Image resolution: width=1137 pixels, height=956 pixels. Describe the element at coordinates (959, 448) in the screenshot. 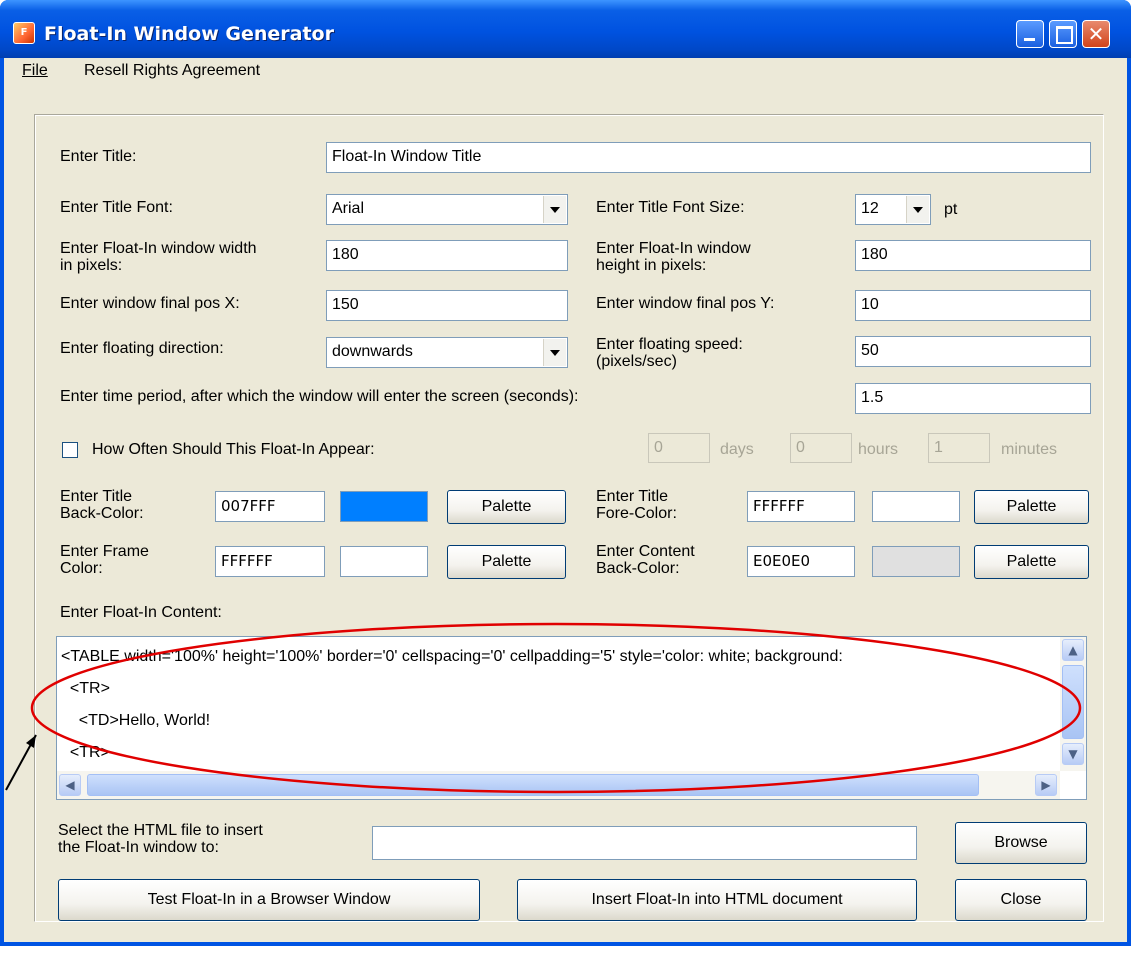

I see `minutes-input: 1` at that location.